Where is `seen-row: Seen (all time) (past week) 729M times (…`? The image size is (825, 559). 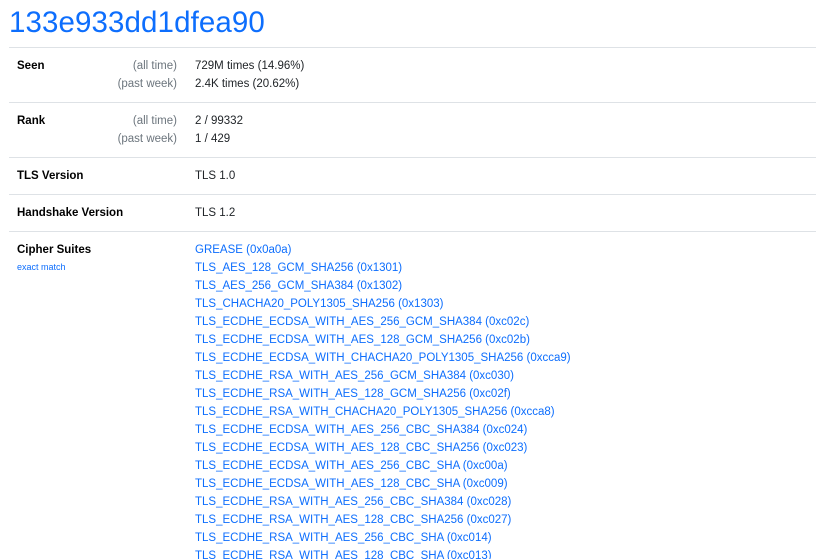
seen-row: Seen (all time) (past week) 729M times (… is located at coordinates (412, 75).